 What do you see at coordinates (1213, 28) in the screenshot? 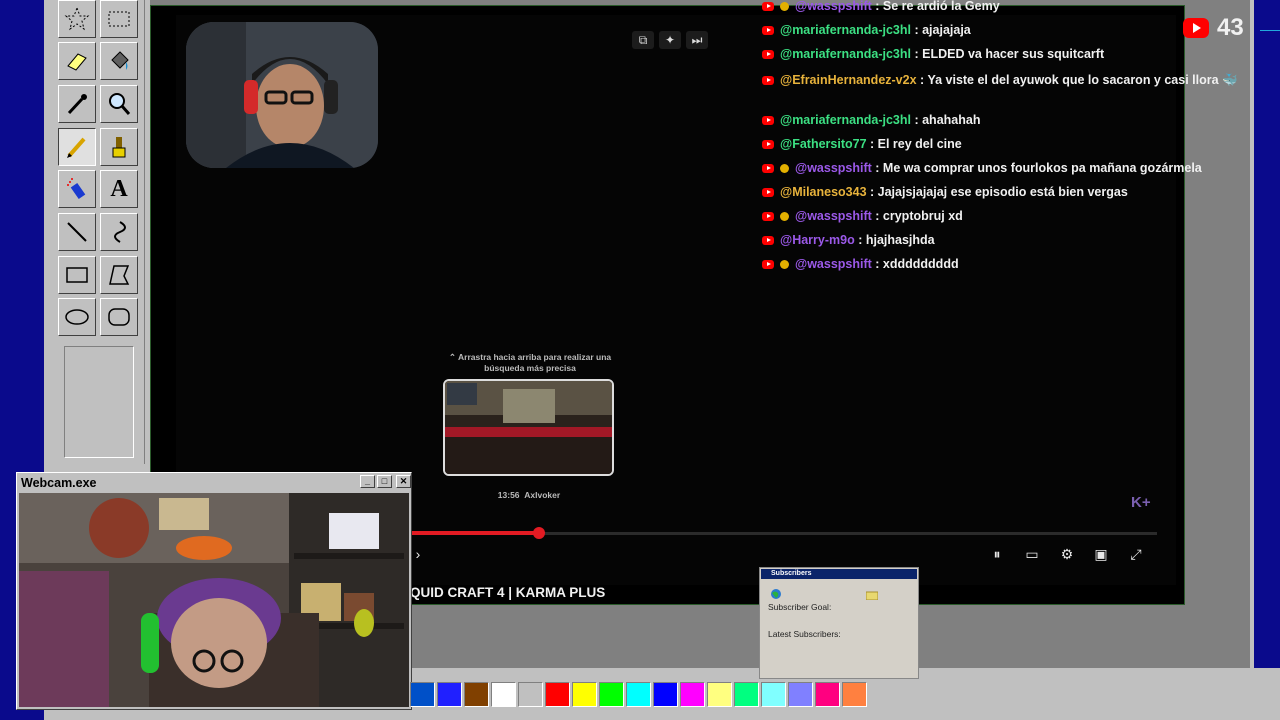
I see `viewer-counter: 43` at bounding box center [1213, 28].